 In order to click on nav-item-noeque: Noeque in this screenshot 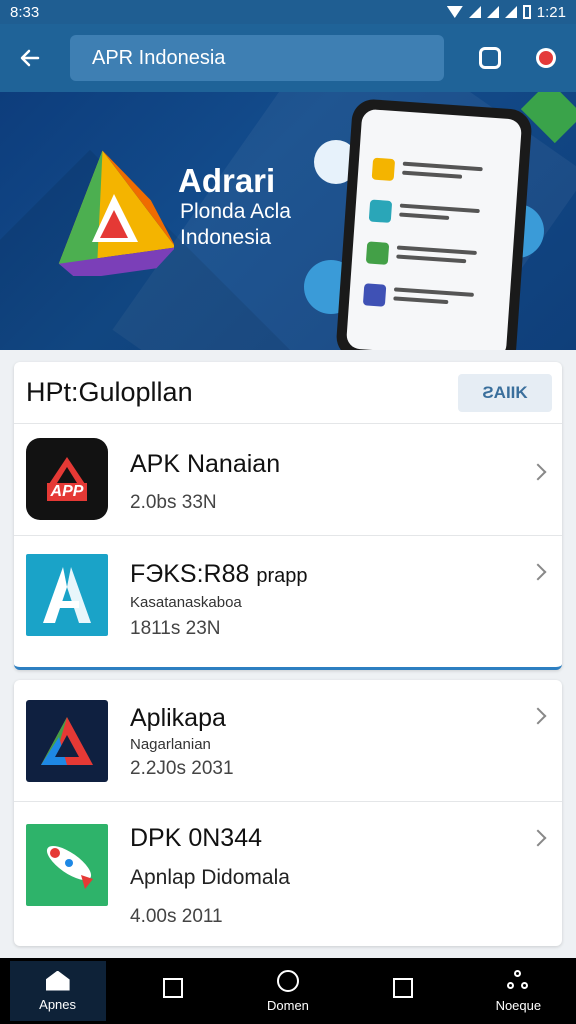, I will do `click(518, 991)`.